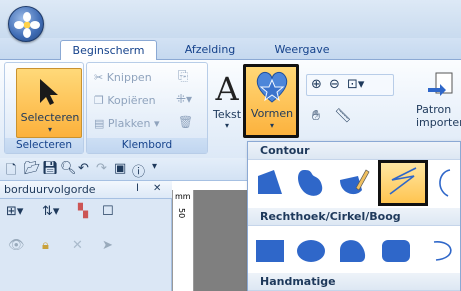 The width and height of the screenshot is (461, 291). Describe the element at coordinates (108, 211) in the screenshot. I see `frame-icon: ☐` at that location.